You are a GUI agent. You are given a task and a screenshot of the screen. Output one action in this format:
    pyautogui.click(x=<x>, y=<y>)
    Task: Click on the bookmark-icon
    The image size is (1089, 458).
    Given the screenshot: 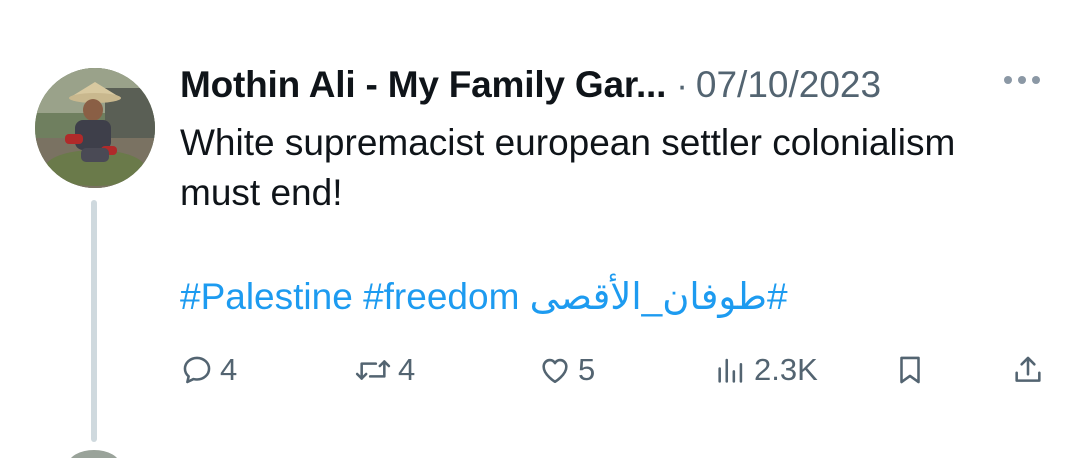 What is the action you would take?
    pyautogui.click(x=910, y=370)
    